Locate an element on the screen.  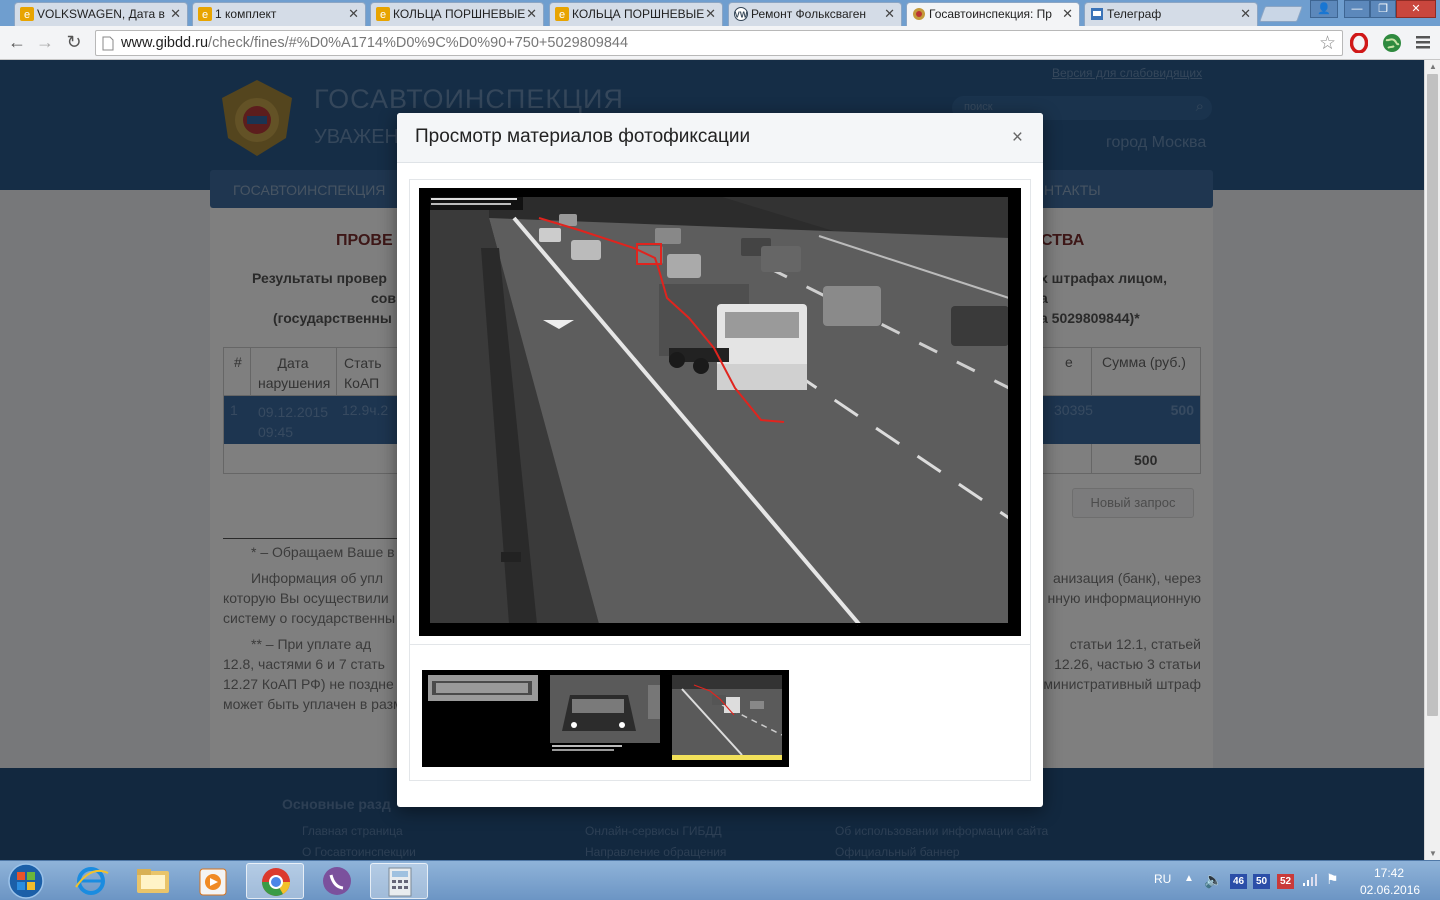
modal-header: Просмотр материалов фотофиксации × is located at coordinates (720, 138).